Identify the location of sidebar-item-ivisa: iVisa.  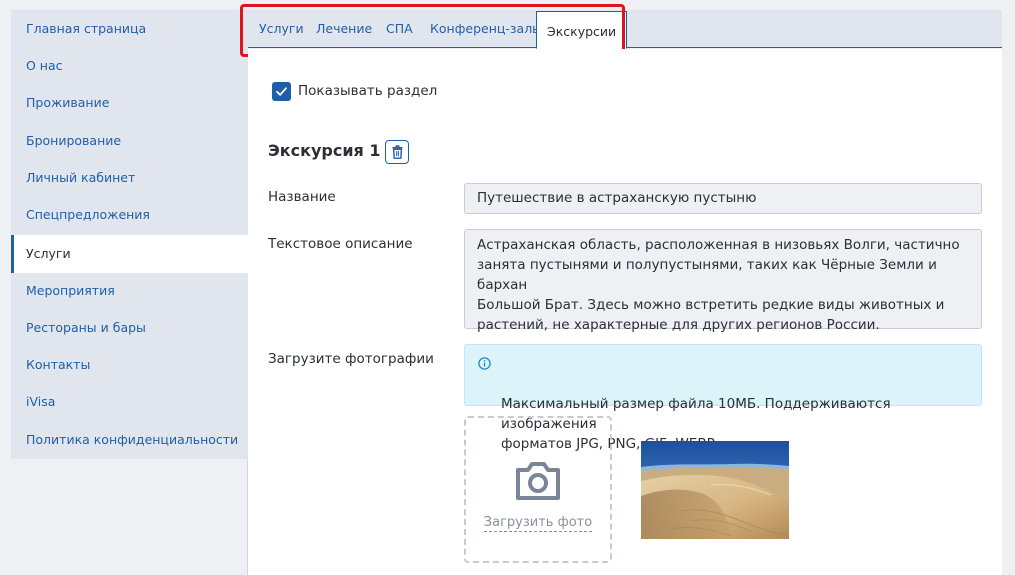
(129, 401).